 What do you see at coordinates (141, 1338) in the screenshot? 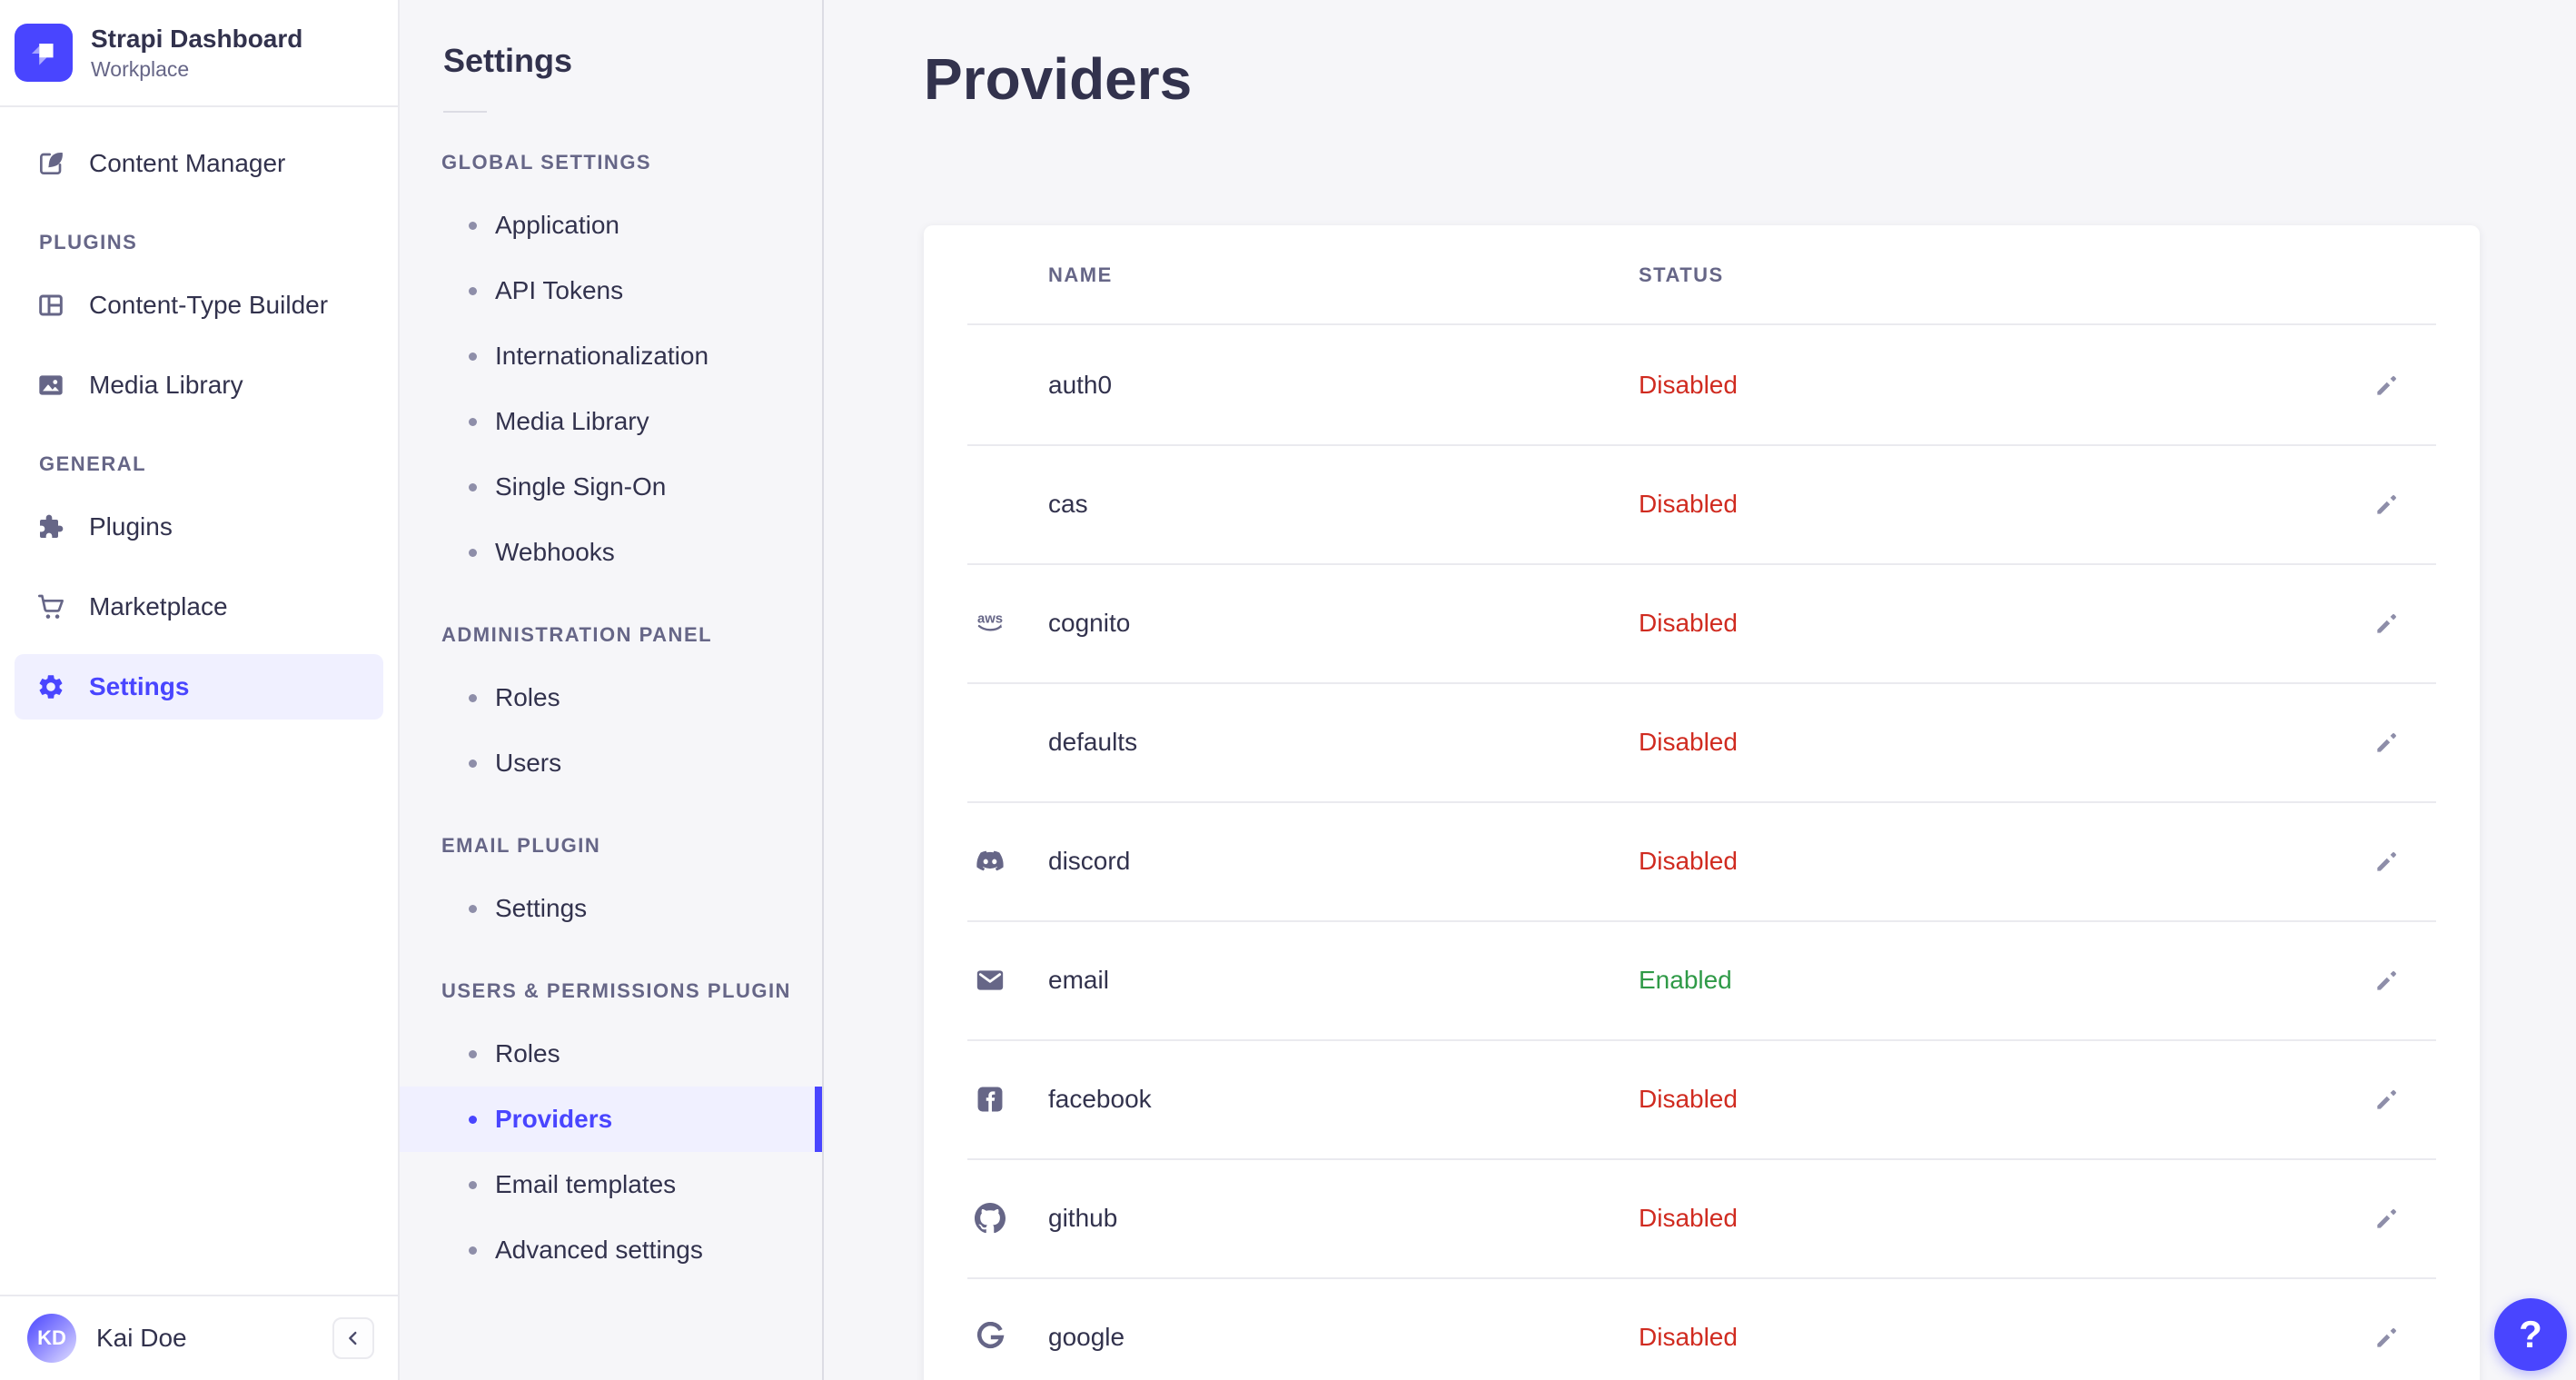
I see `user-name: Kai Doe` at bounding box center [141, 1338].